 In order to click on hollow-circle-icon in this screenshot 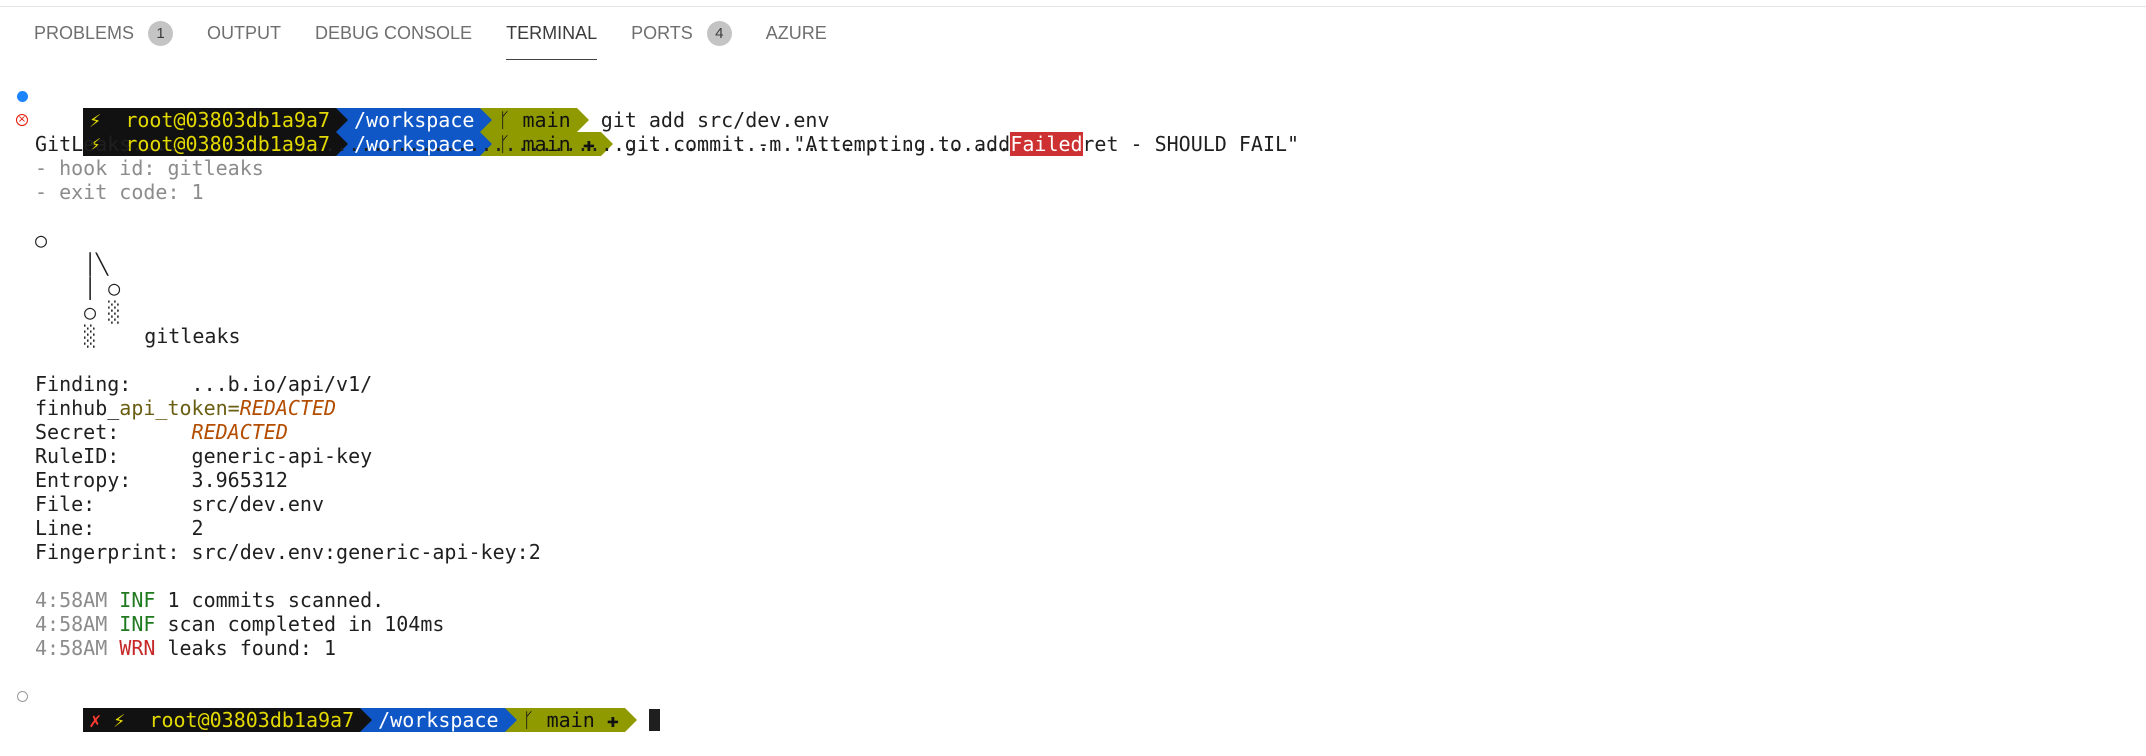, I will do `click(22, 696)`.